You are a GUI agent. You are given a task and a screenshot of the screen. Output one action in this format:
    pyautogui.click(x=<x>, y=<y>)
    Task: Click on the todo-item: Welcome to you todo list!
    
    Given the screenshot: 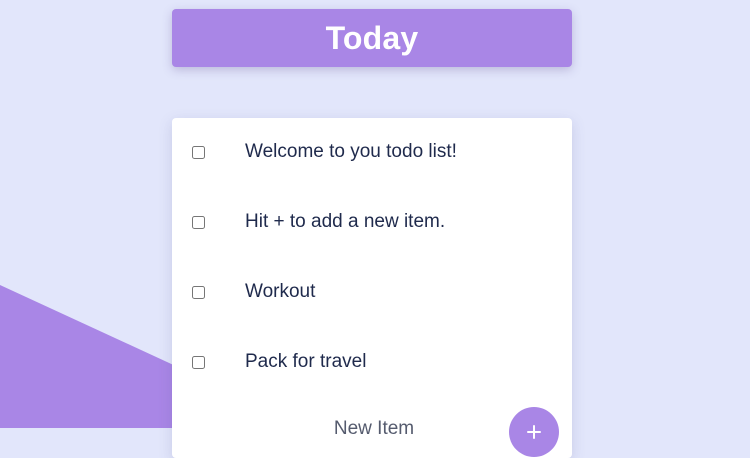 What is the action you would take?
    pyautogui.click(x=372, y=152)
    